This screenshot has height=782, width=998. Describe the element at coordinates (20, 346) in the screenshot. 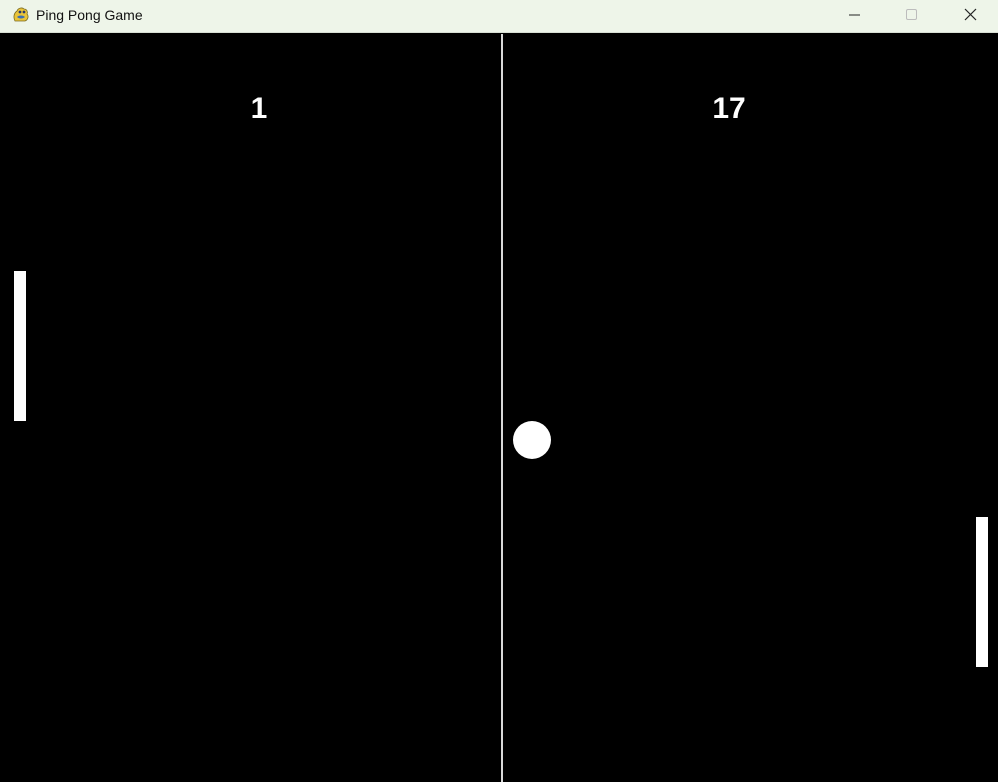

I see `left-paddle` at that location.